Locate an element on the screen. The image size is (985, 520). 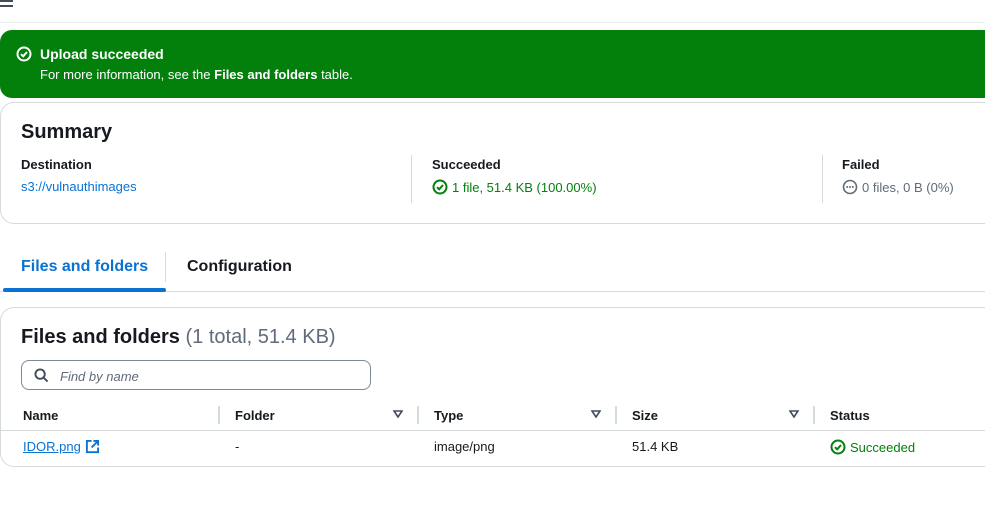
cell-status: Succeeded is located at coordinates (872, 447).